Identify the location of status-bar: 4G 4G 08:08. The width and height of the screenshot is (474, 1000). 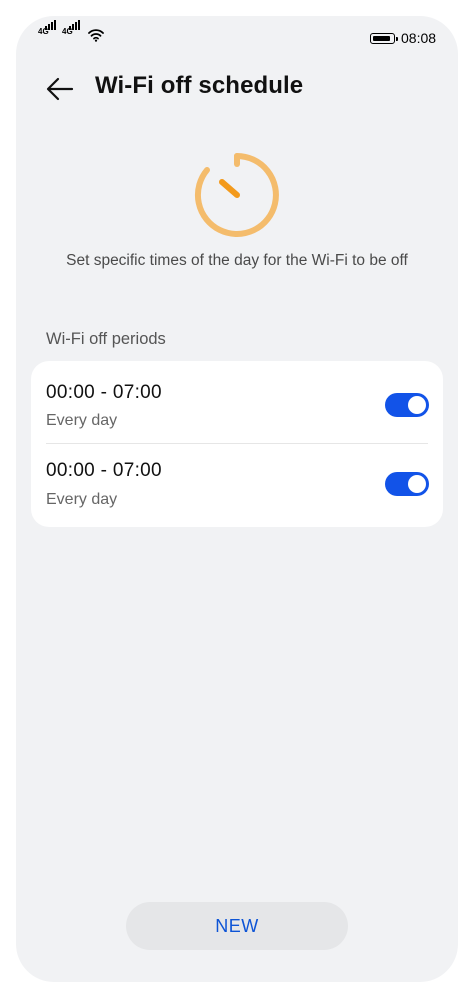
(237, 38).